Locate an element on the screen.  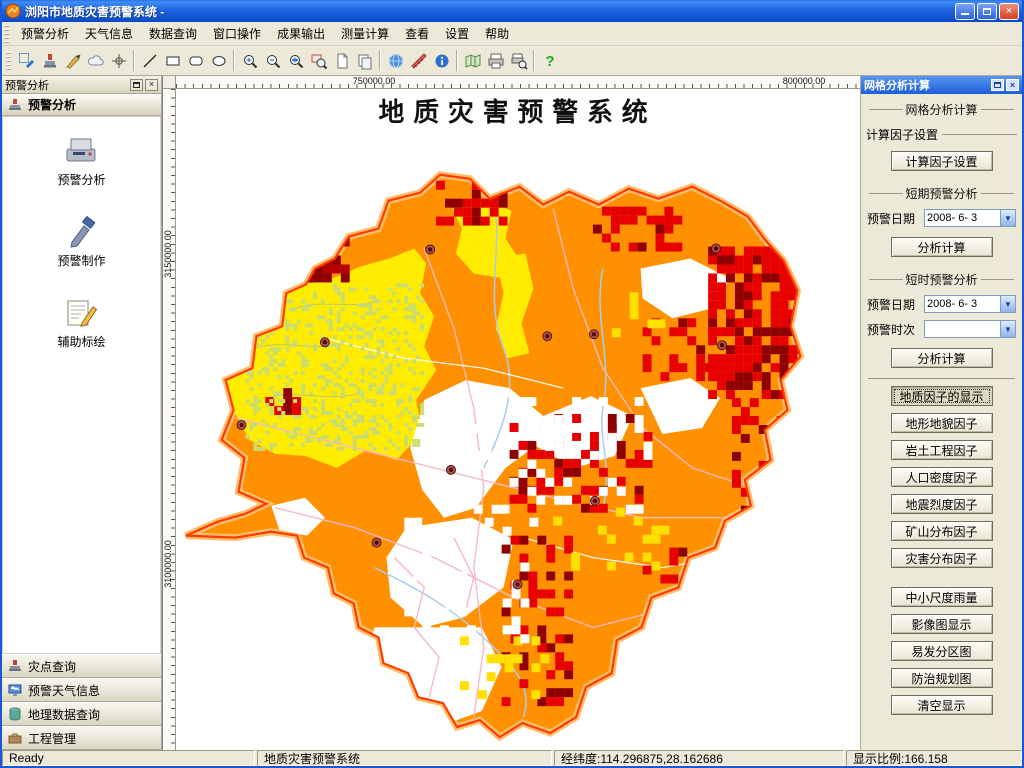
edit-shape-icon is located at coordinates (26, 60).